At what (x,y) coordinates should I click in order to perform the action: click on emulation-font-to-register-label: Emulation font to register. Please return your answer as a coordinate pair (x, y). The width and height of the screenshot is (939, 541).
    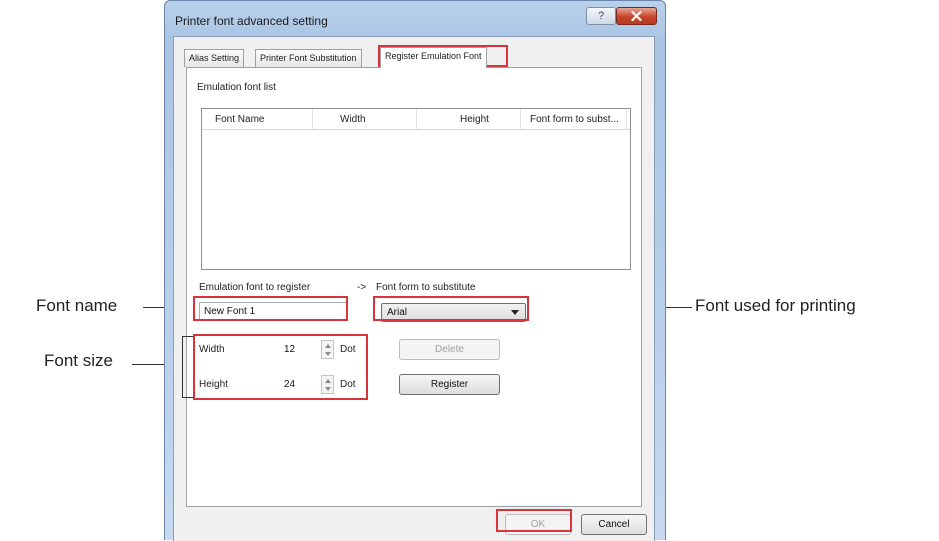
    Looking at the image, I should click on (255, 287).